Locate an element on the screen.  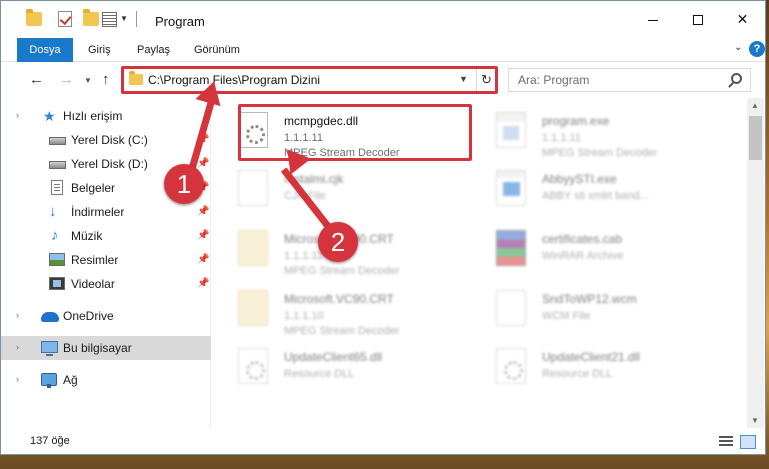
file-item: certificates.cab WinRAR Archive is located at coordinates (596, 252).